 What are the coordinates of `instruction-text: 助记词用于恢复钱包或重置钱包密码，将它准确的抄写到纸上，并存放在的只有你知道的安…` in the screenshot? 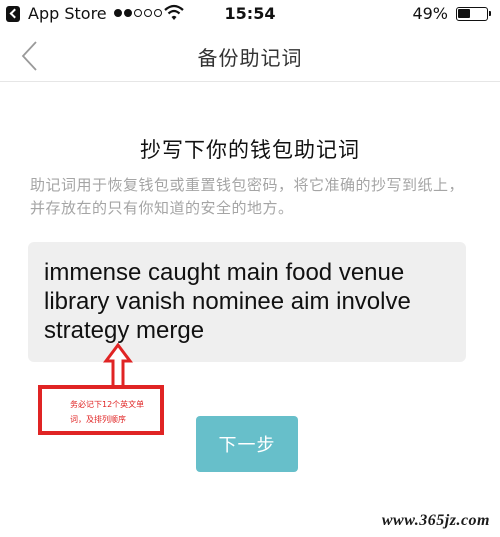 It's located at (247, 196).